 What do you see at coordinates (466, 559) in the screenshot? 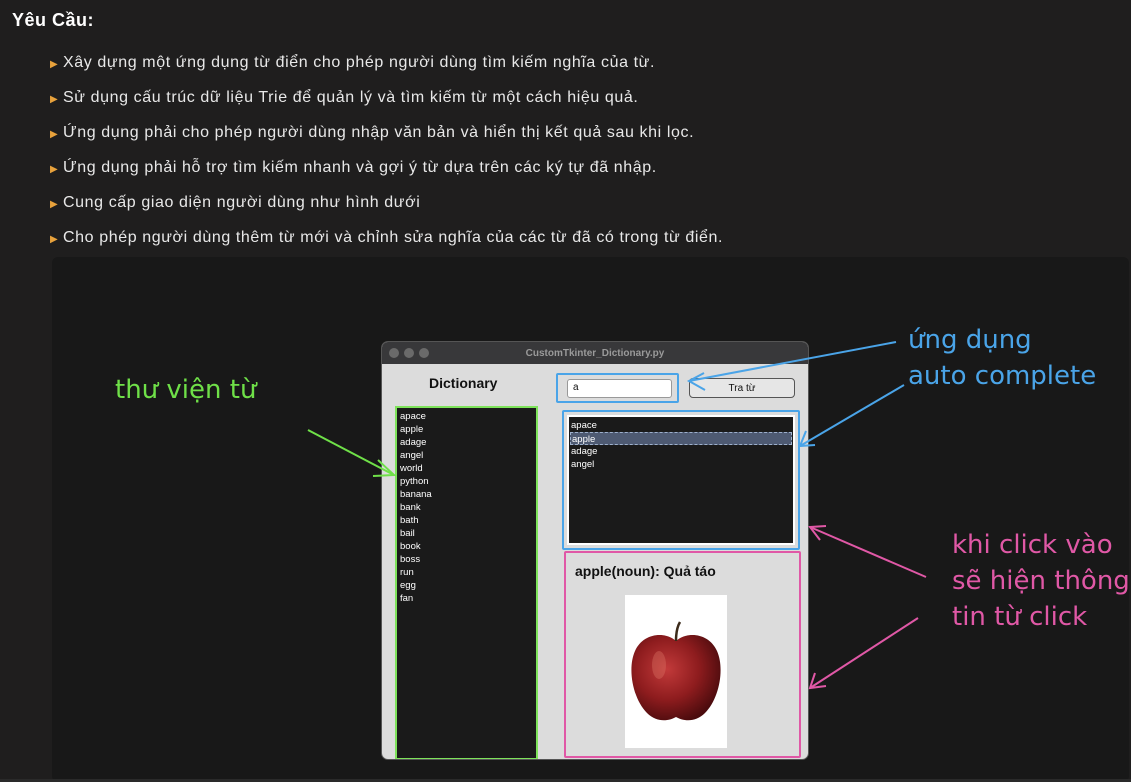
I see `library-word: boss` at bounding box center [466, 559].